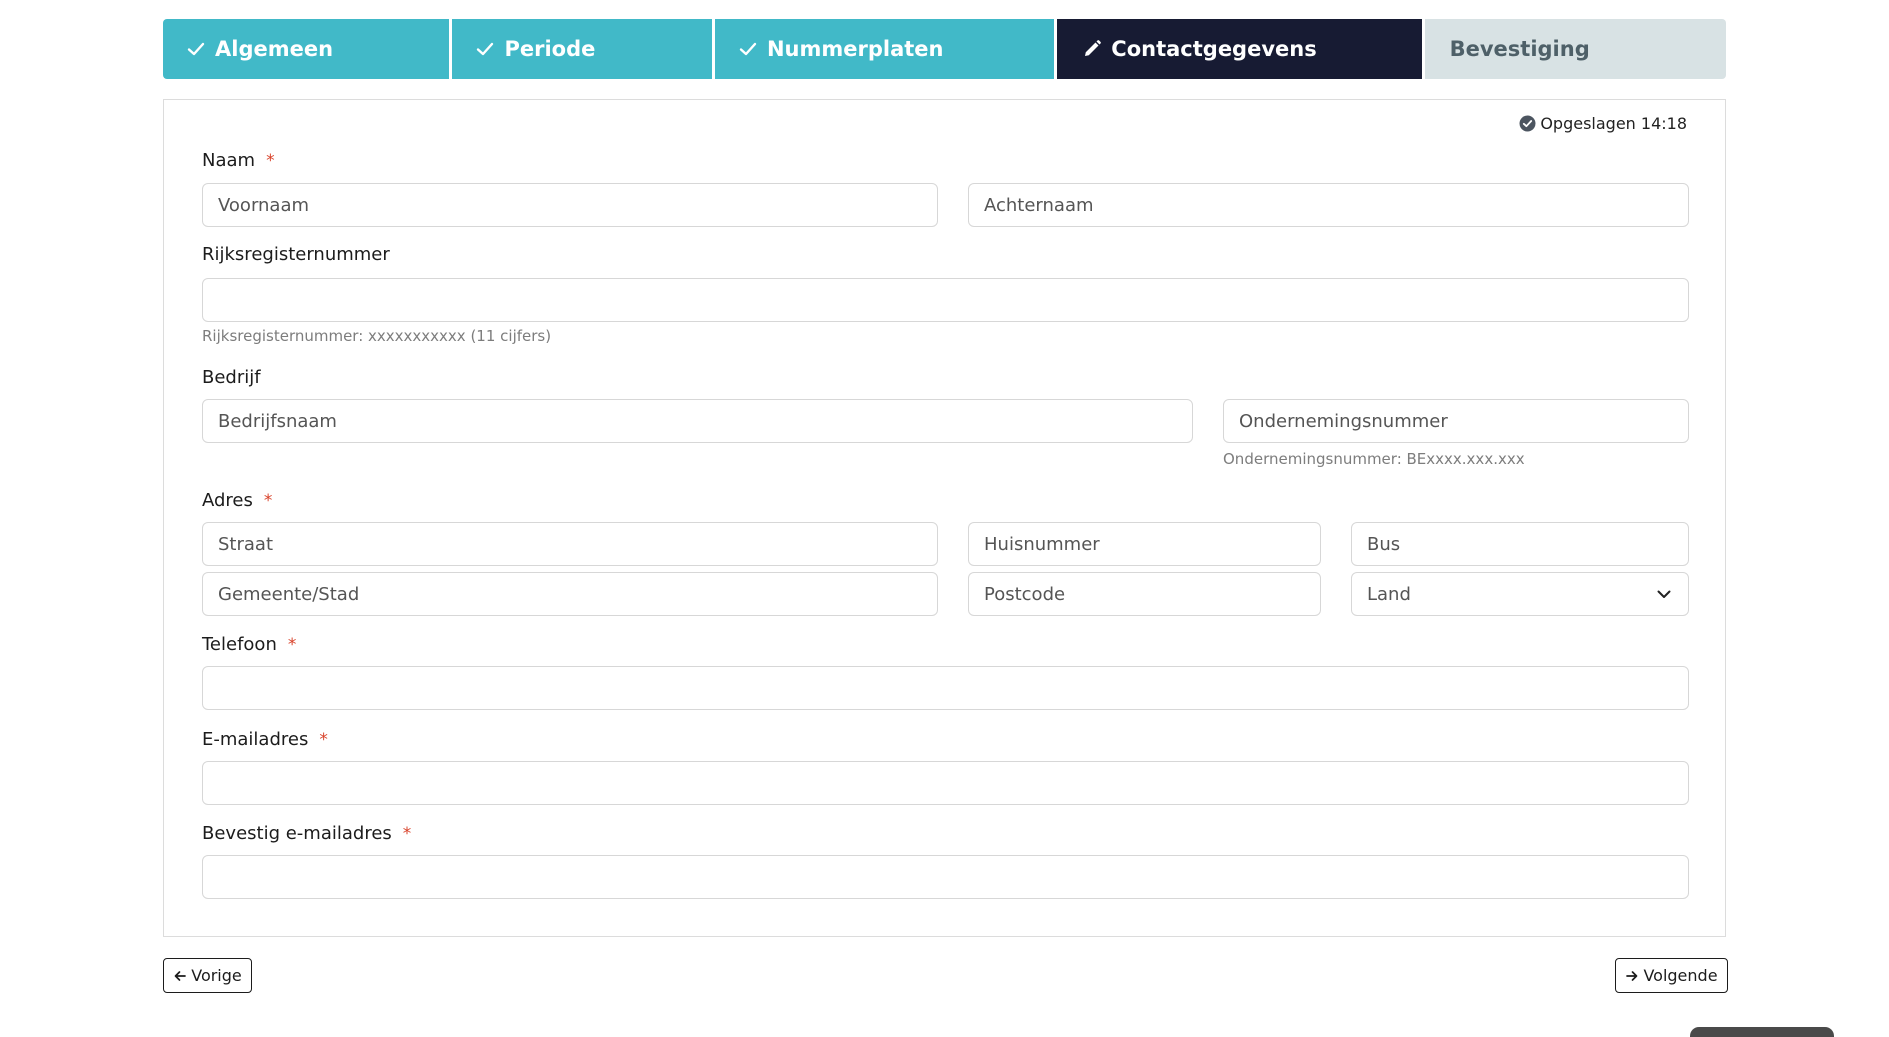 Image resolution: width=1889 pixels, height=1037 pixels. I want to click on saved-status: Opgeslagen 14:18, so click(1603, 123).